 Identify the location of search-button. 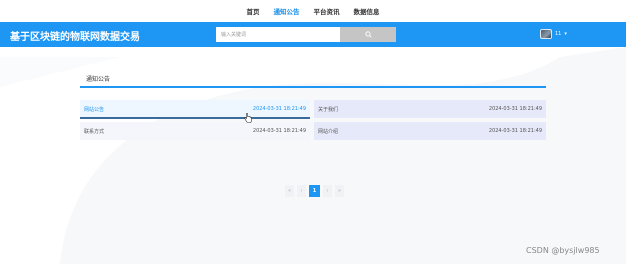
(368, 34).